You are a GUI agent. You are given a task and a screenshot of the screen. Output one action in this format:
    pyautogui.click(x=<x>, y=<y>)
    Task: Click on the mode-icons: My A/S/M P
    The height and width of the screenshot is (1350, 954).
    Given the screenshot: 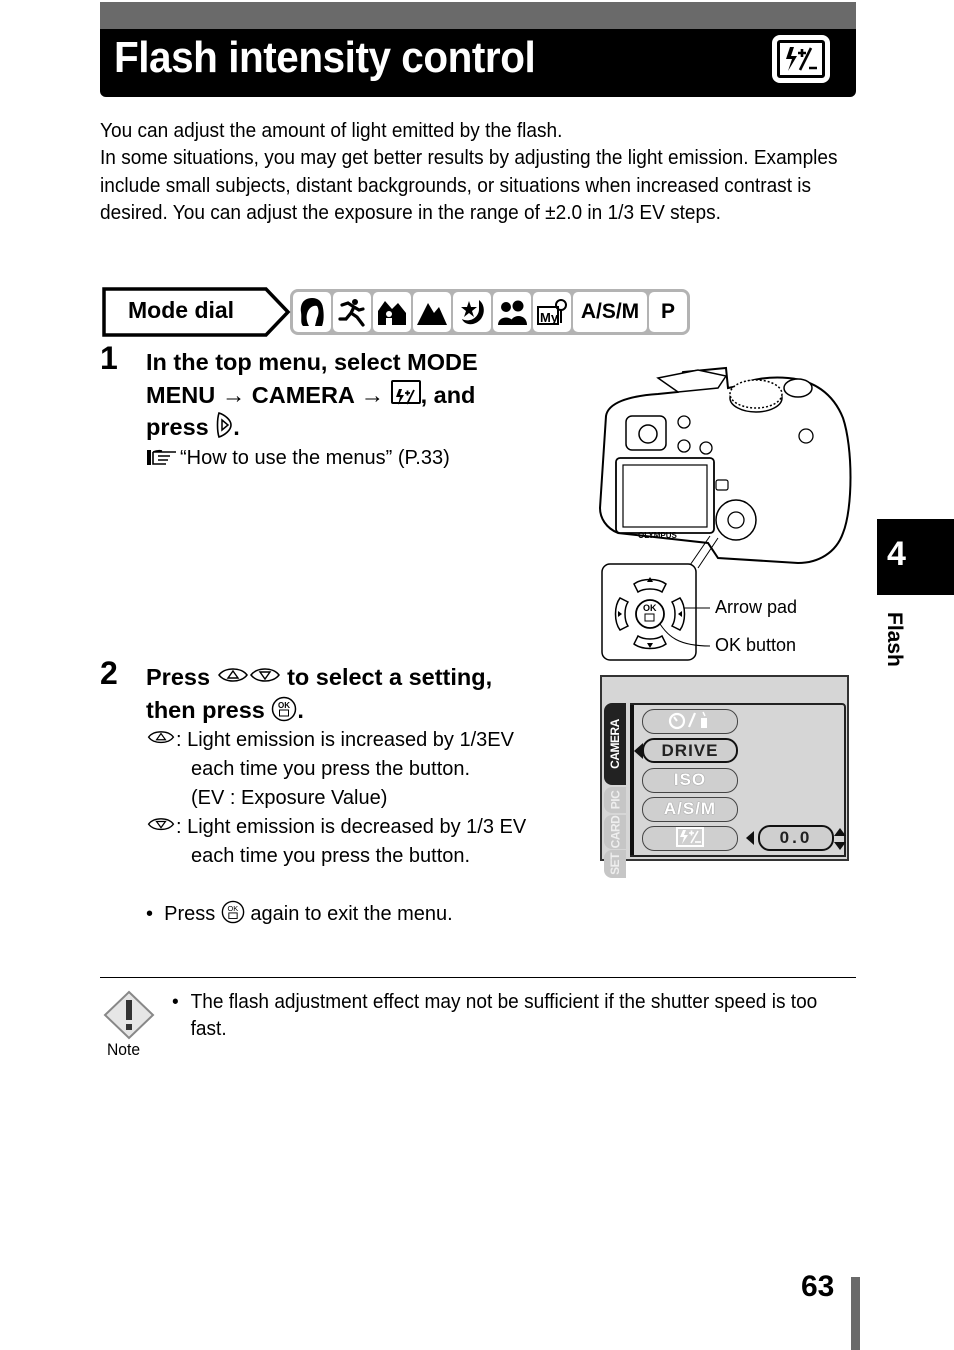 What is the action you would take?
    pyautogui.click(x=490, y=312)
    